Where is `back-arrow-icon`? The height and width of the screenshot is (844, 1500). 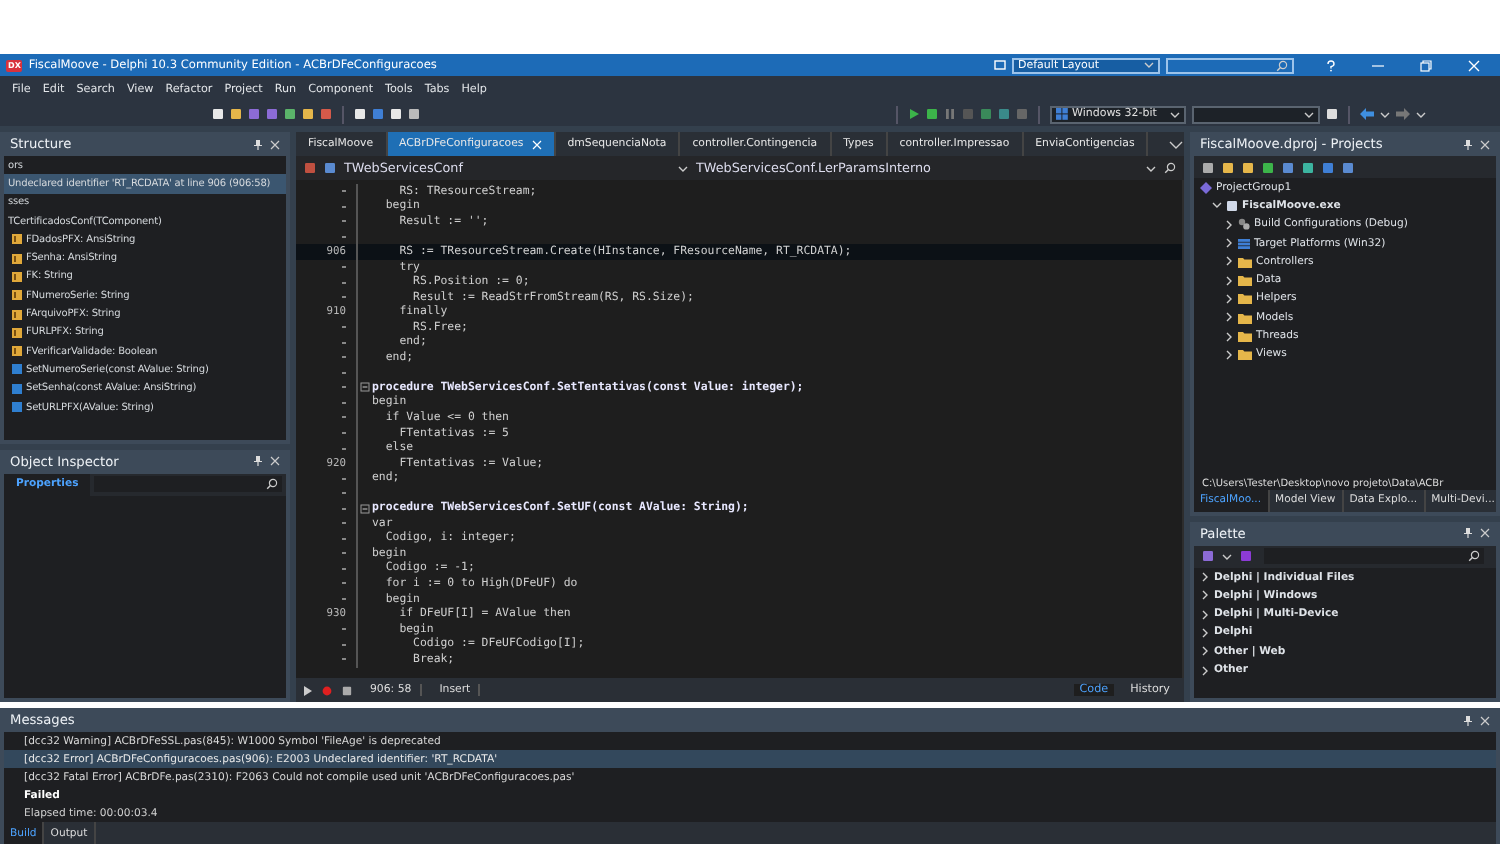
back-arrow-icon is located at coordinates (1367, 114).